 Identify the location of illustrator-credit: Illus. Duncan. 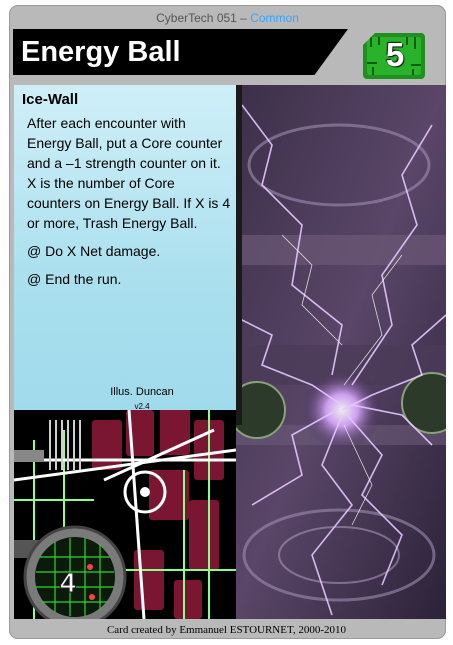
(142, 392).